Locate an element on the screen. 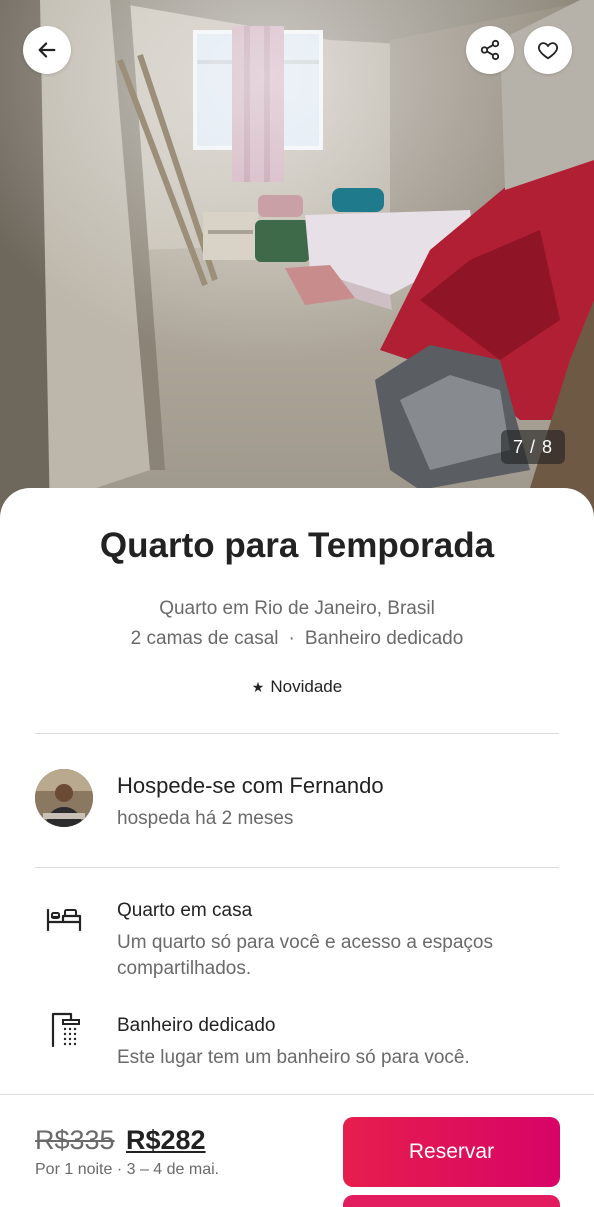 This screenshot has height=1207, width=594. feature-description: Este lugar tem um banheiro só para você. is located at coordinates (293, 1057).